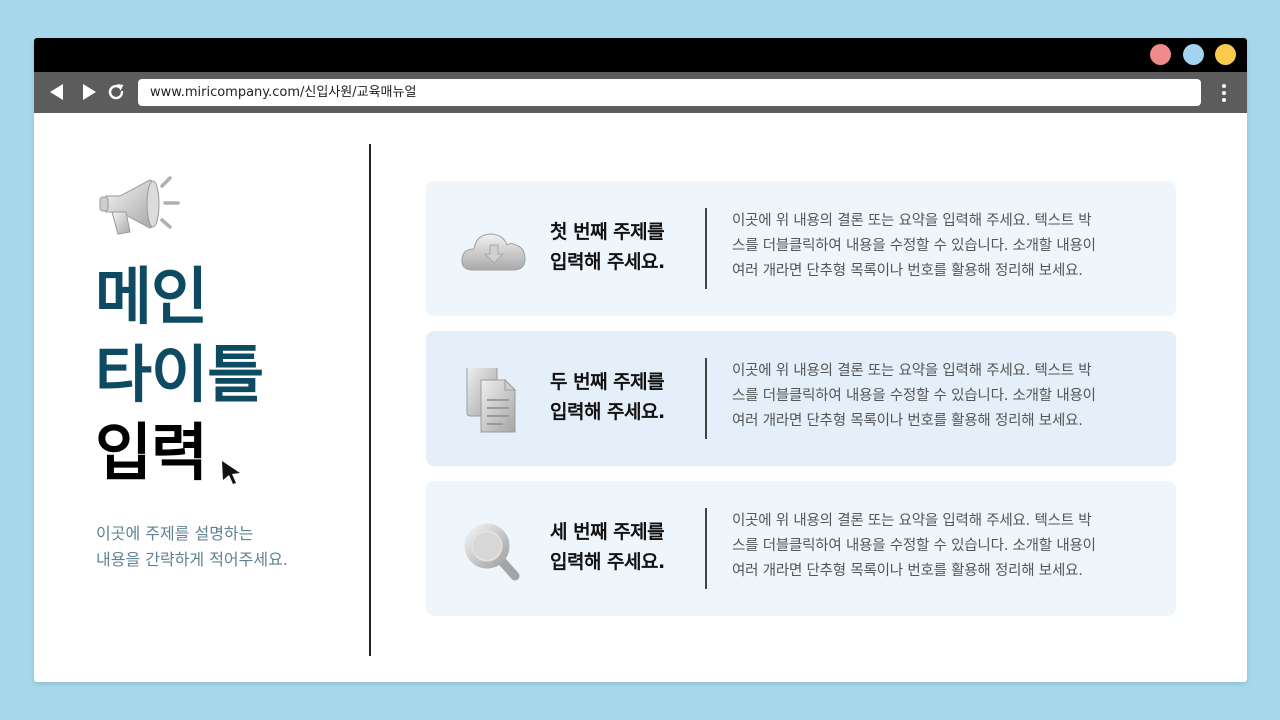 The image size is (1280, 720). Describe the element at coordinates (175, 533) in the screenshot. I see `subtitle-line-1: 이곳에 주제를 설명하는` at that location.